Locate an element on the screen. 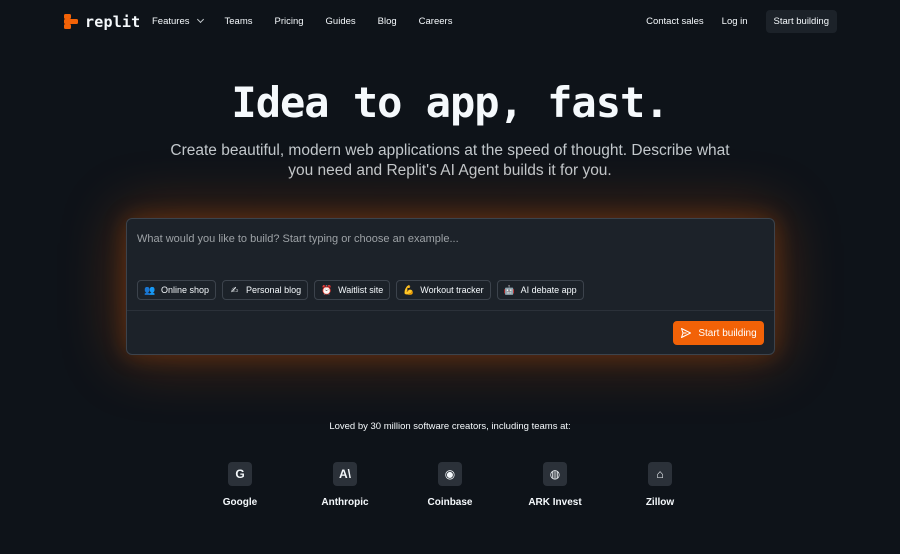 The image size is (900, 554). replit-logo: replit is located at coordinates (102, 21).